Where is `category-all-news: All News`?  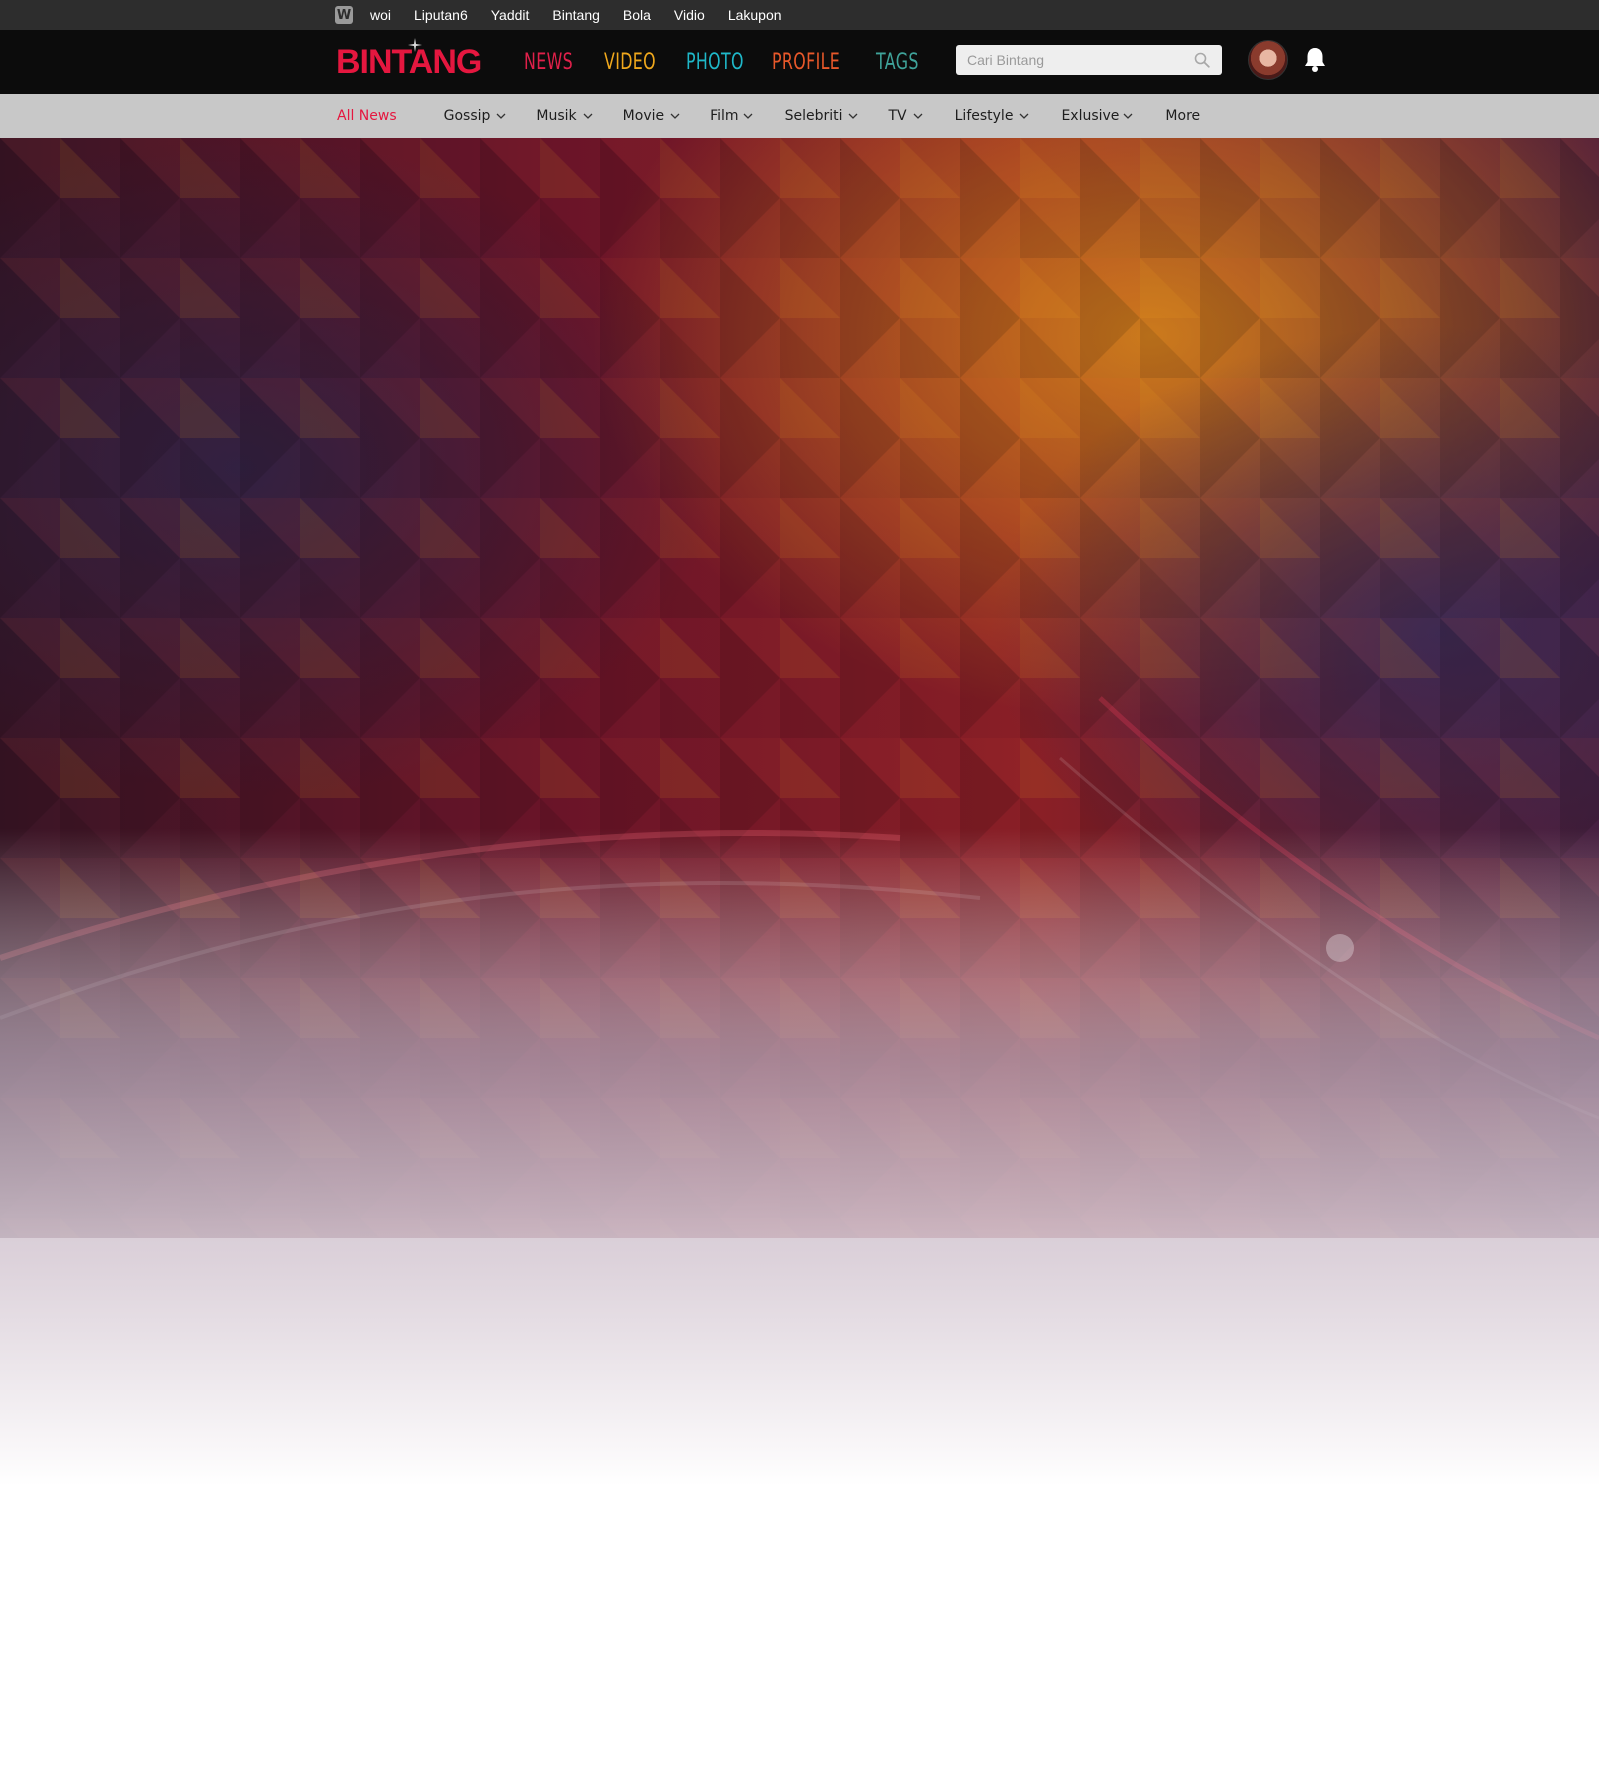 category-all-news: All News is located at coordinates (367, 116).